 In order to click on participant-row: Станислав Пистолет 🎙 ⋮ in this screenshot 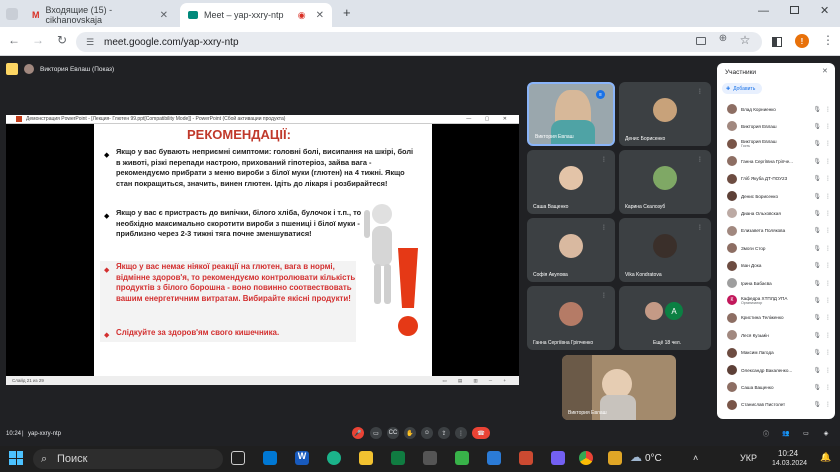, I will do `click(779, 405)`.